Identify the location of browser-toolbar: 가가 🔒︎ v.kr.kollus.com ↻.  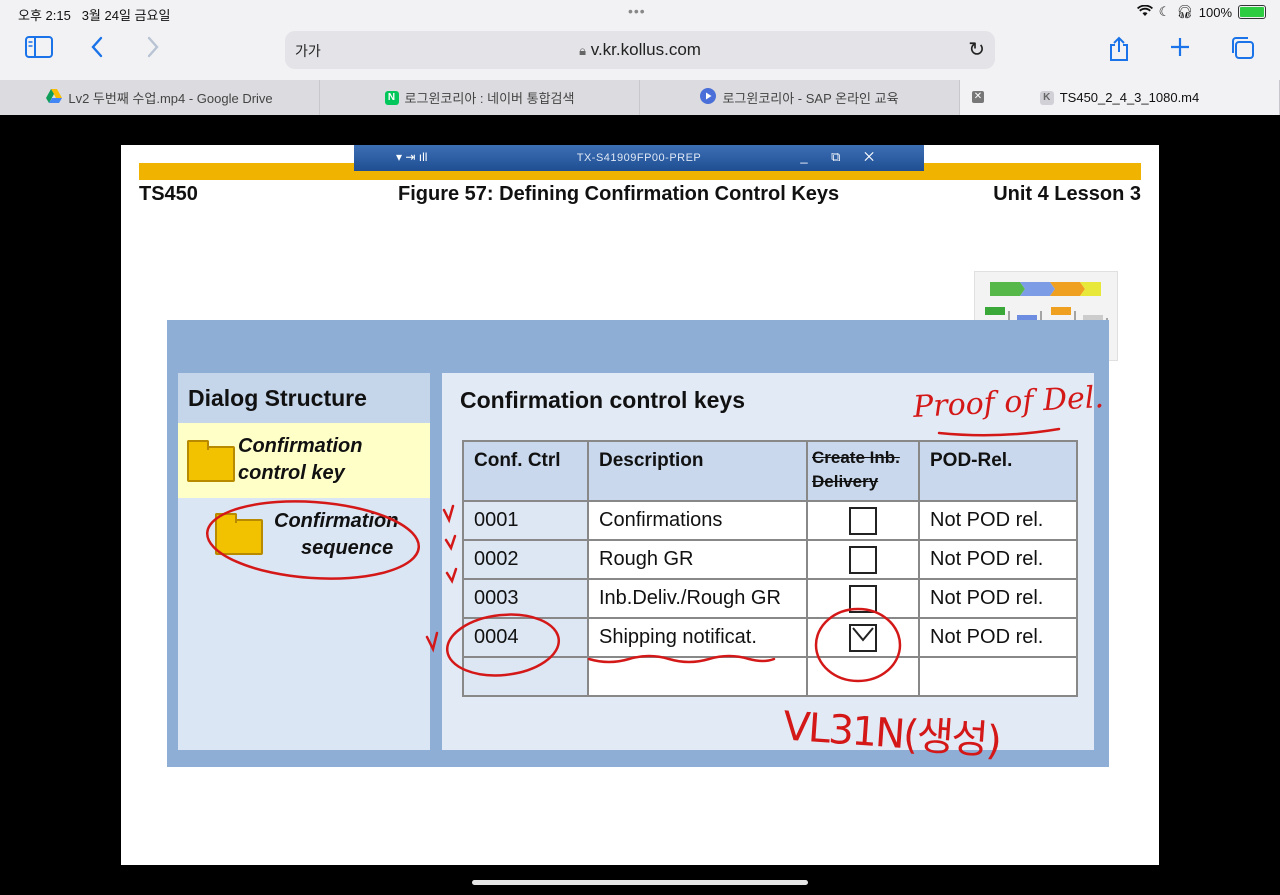
(640, 53).